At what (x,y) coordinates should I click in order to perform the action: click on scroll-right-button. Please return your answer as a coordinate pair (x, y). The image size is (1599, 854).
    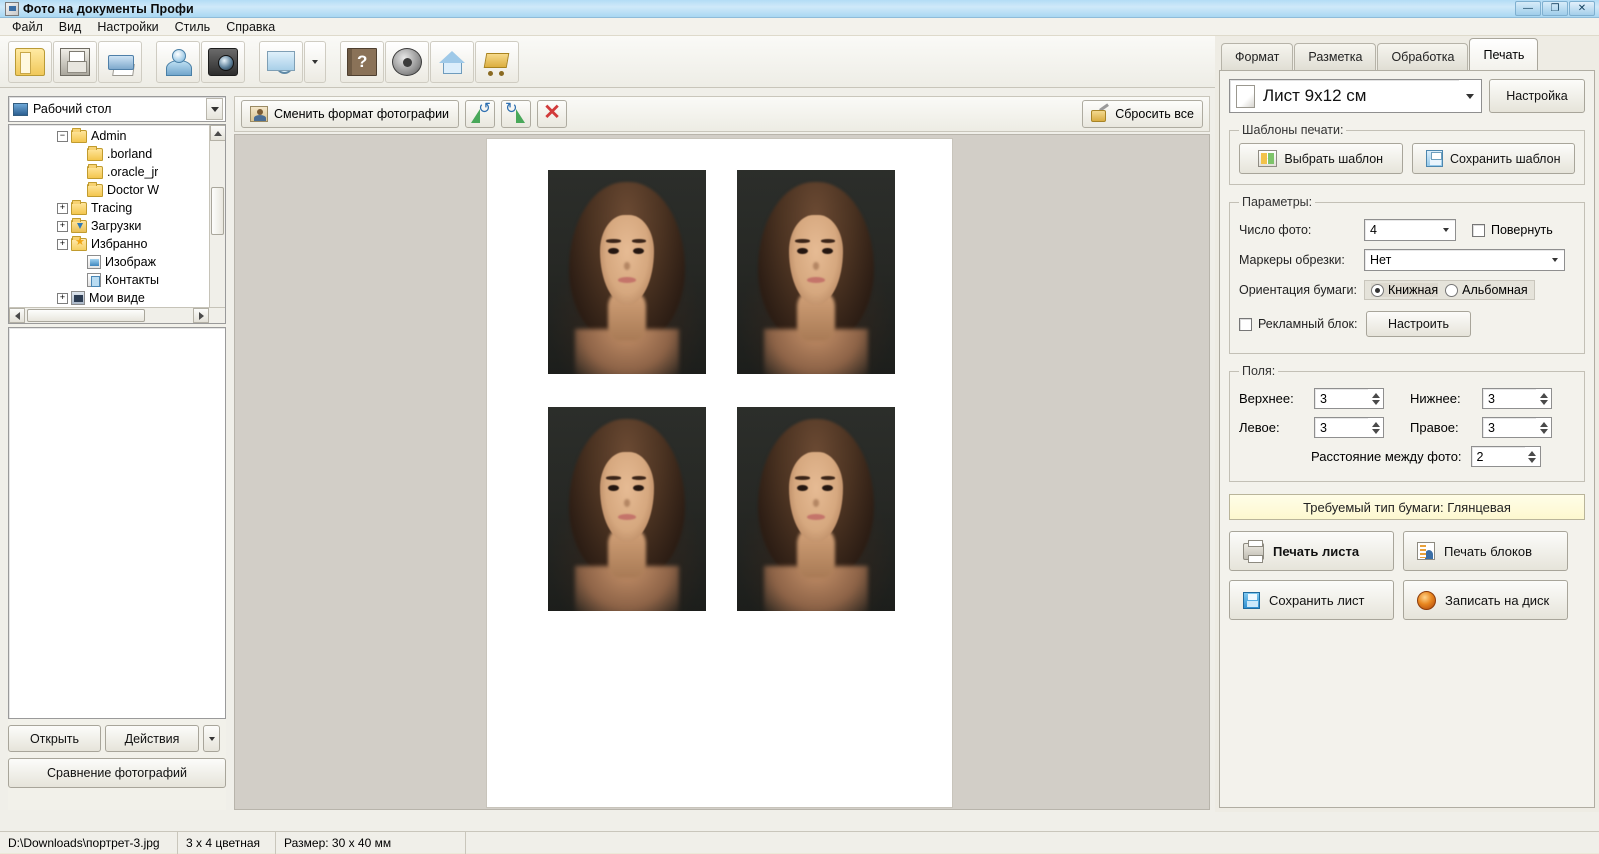
    Looking at the image, I should click on (201, 315).